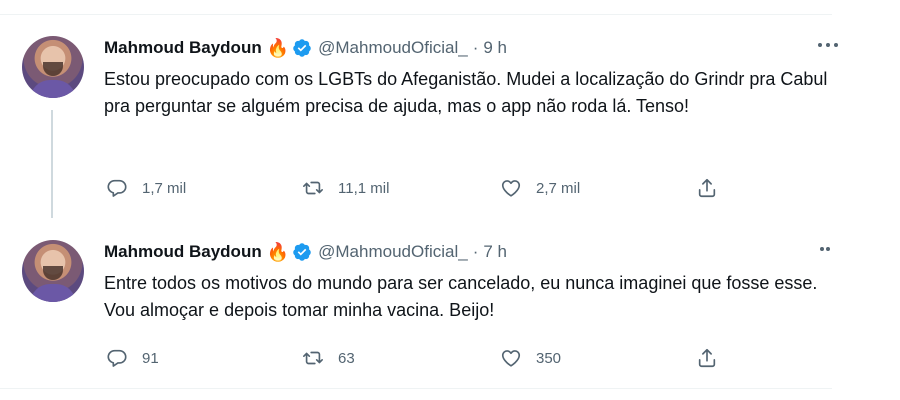 The height and width of the screenshot is (400, 900). What do you see at coordinates (530, 358) in the screenshot?
I see `like-button: 350` at bounding box center [530, 358].